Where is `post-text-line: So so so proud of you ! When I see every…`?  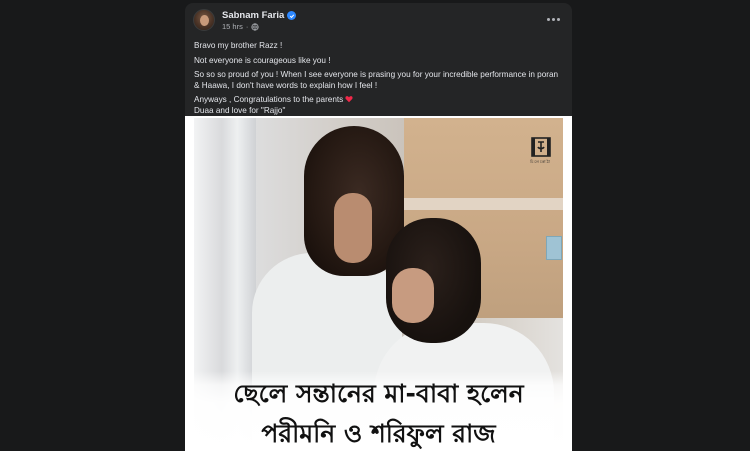 post-text-line: So so so proud of you ! When I see every… is located at coordinates (376, 80).